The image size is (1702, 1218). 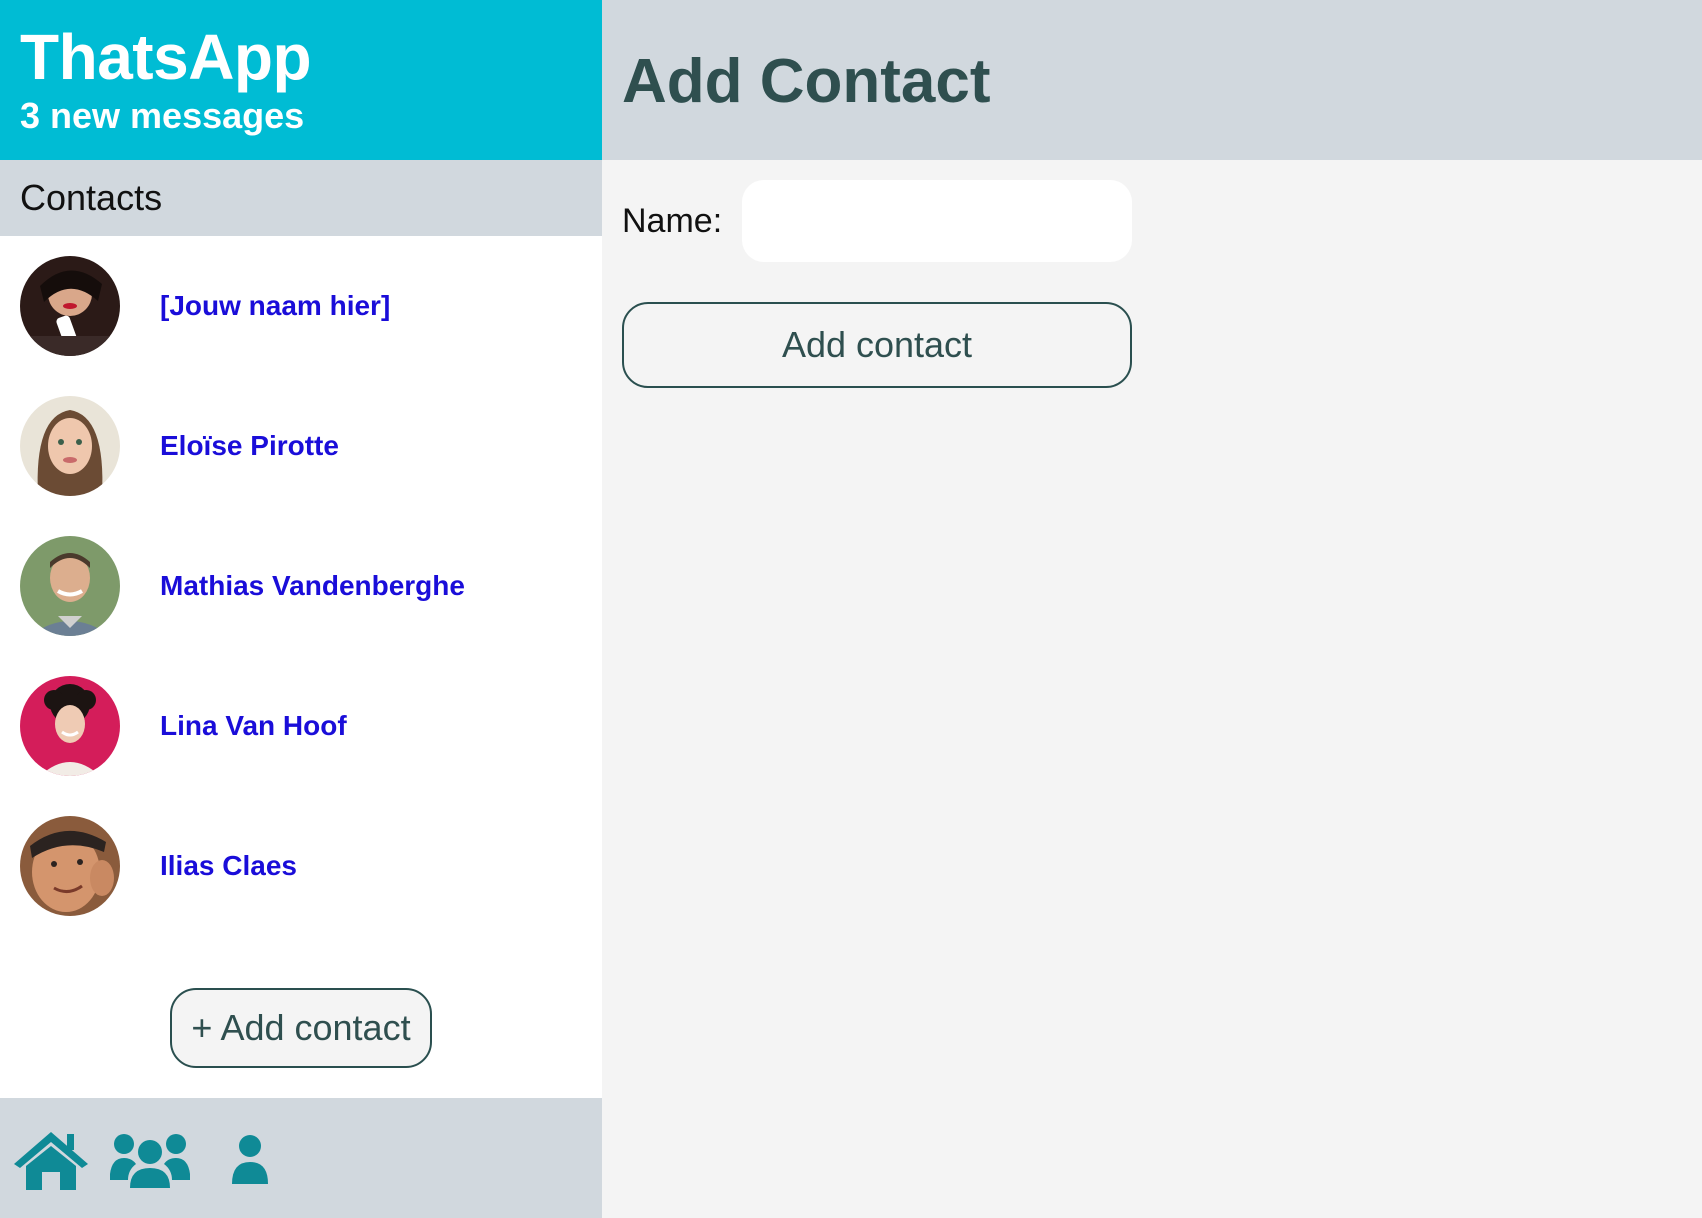 What do you see at coordinates (253, 726) in the screenshot?
I see `contact-name-link: Lina Van Hoof` at bounding box center [253, 726].